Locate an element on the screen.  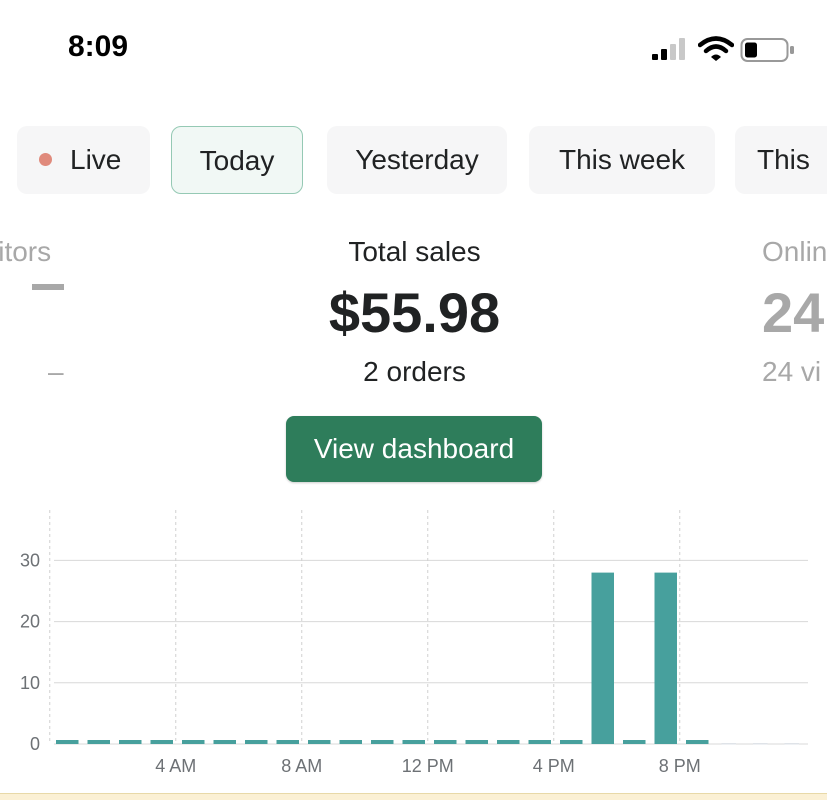
live-indicator-dot is located at coordinates (45, 160).